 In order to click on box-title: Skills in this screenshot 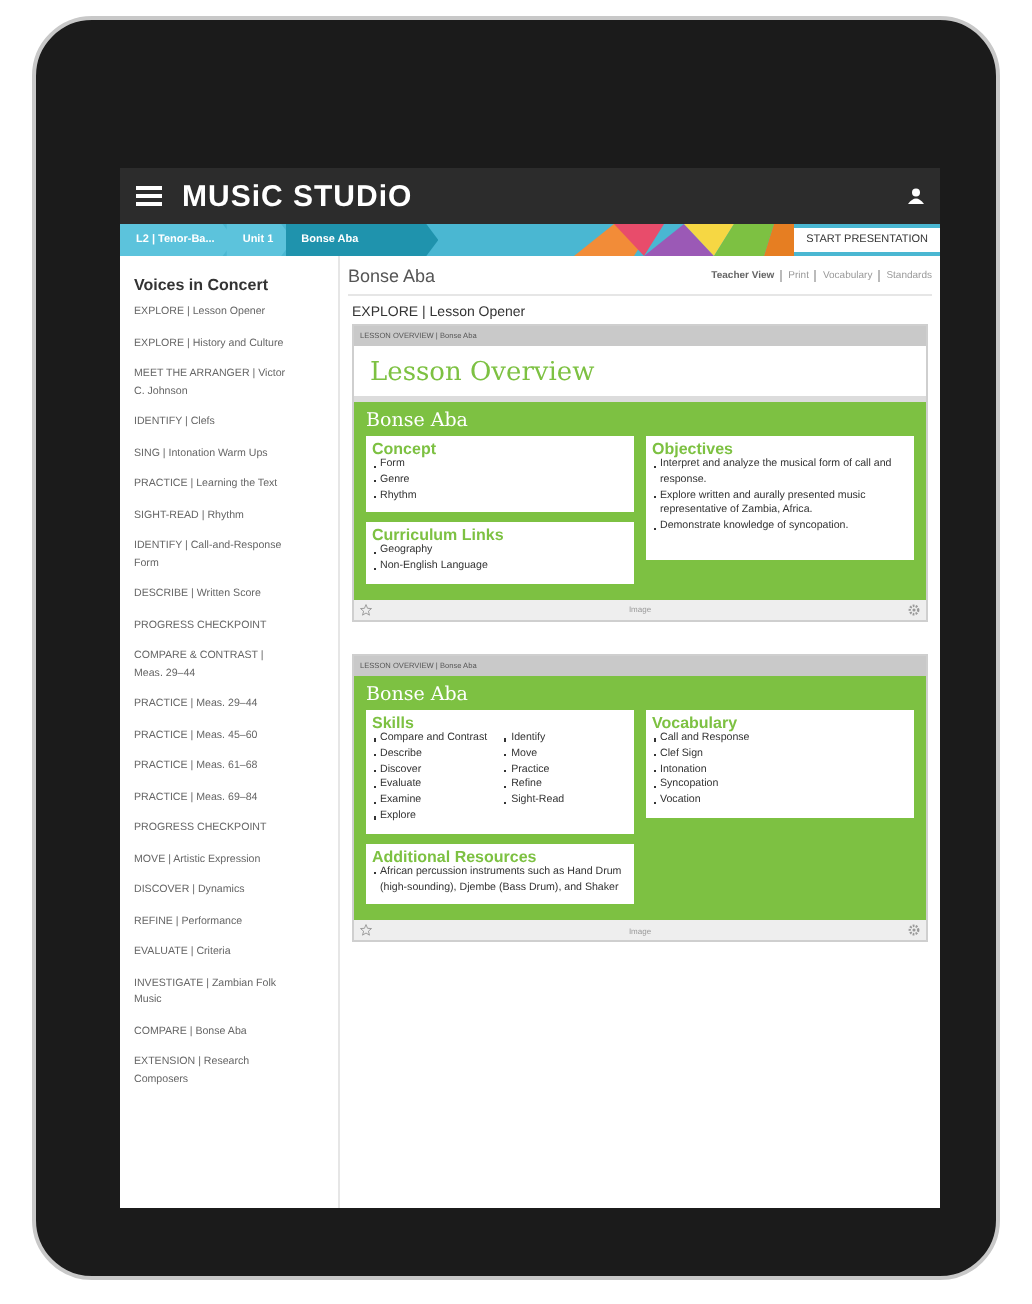, I will do `click(394, 722)`.